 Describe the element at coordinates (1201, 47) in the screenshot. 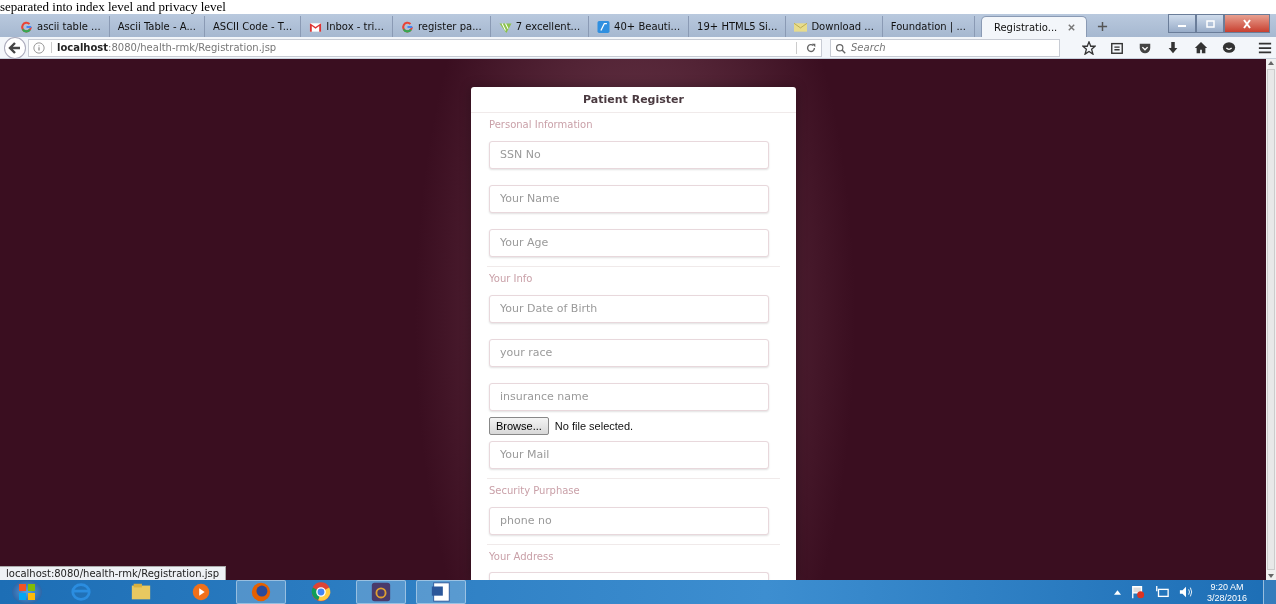

I see `home-icon` at that location.